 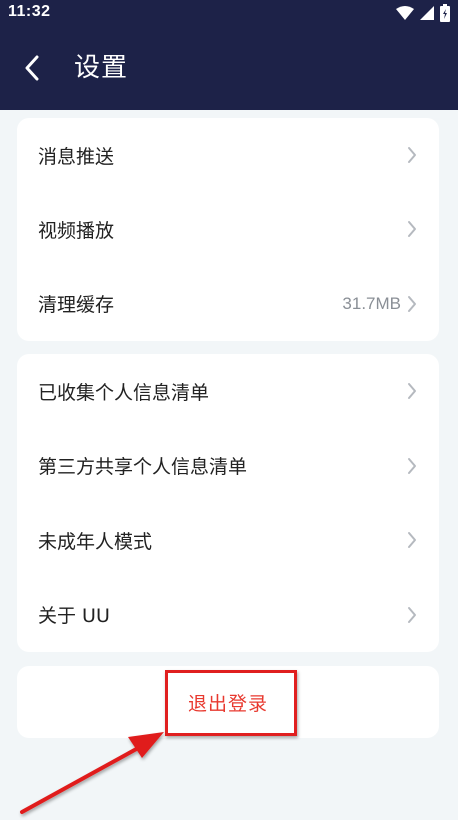 I want to click on chevron-left-icon, so click(x=32, y=68).